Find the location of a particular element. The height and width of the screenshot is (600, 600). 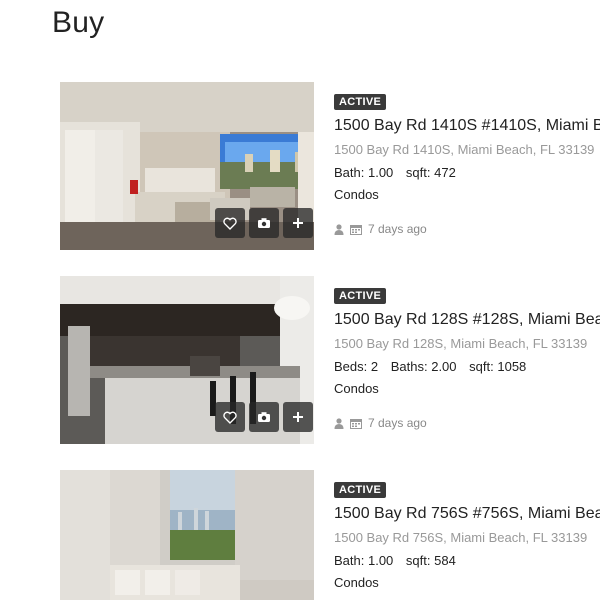

spec-sqft: sqft: 1058 is located at coordinates (498, 366).